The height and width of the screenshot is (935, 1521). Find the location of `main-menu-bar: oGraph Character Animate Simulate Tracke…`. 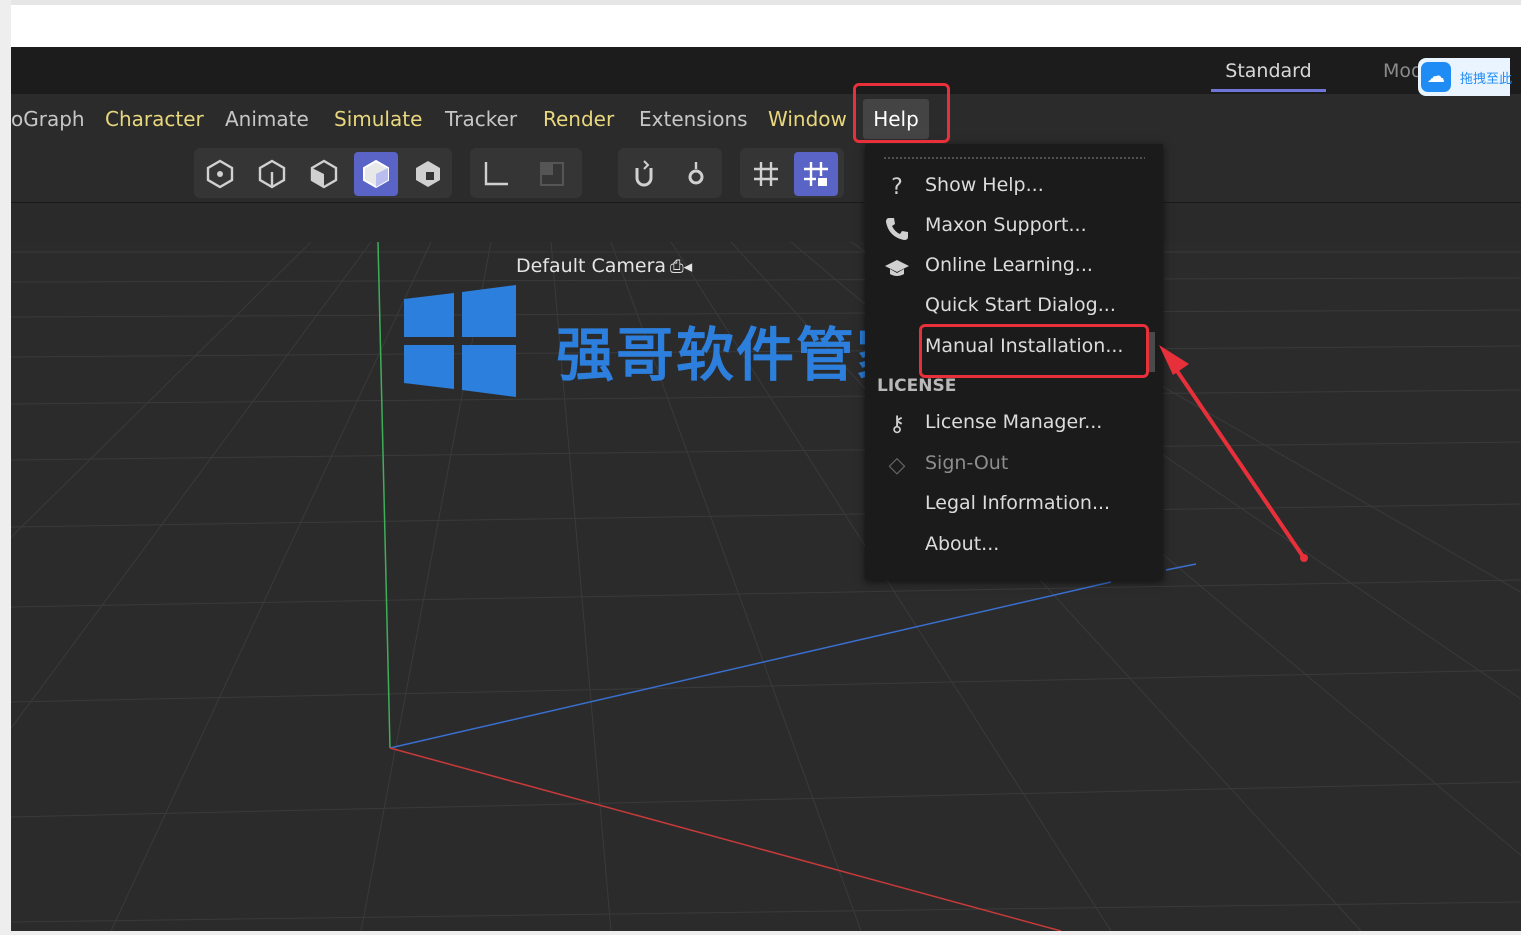

main-menu-bar: oGraph Character Animate Simulate Tracke… is located at coordinates (766, 119).